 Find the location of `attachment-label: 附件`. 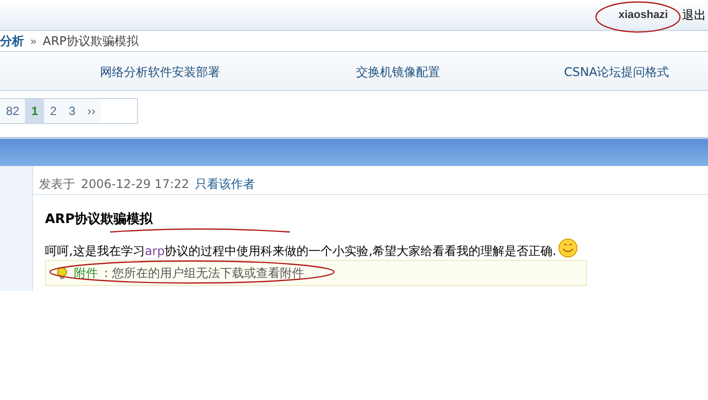

attachment-label: 附件 is located at coordinates (86, 273).